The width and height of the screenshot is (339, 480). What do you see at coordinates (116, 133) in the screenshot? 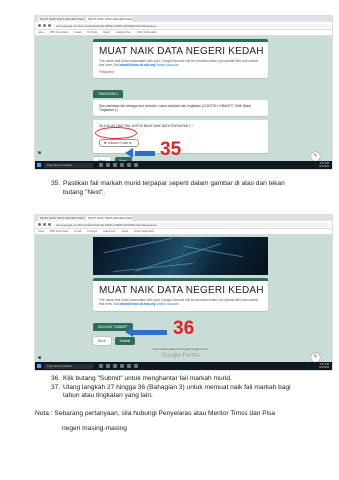
I see `highlight-ring` at bounding box center [116, 133].